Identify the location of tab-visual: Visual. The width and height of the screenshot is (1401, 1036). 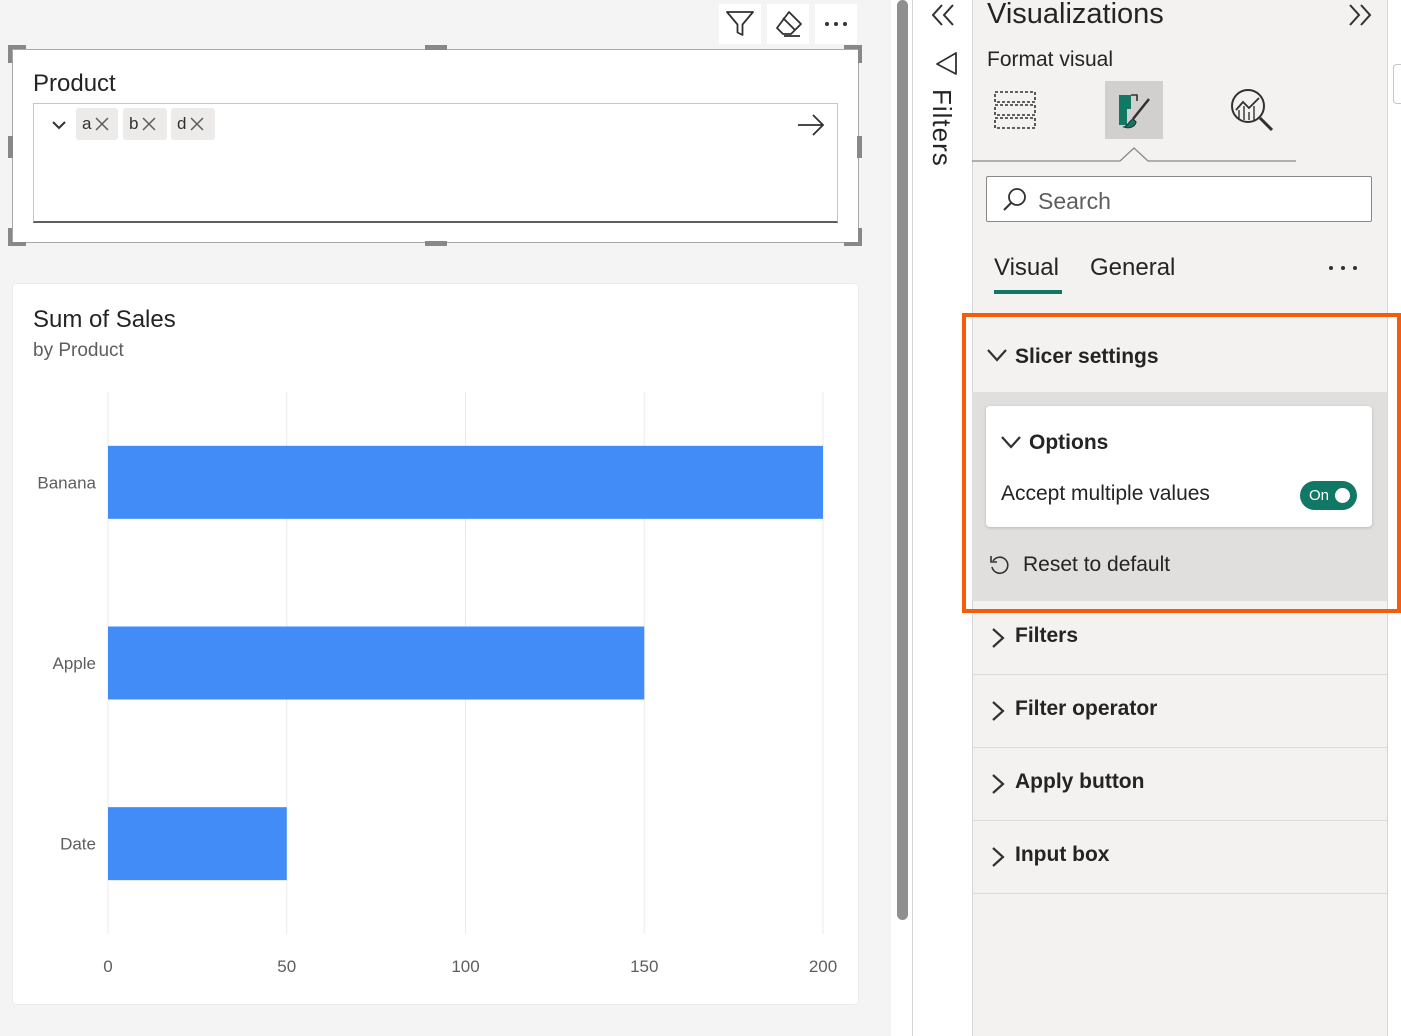
(1026, 268).